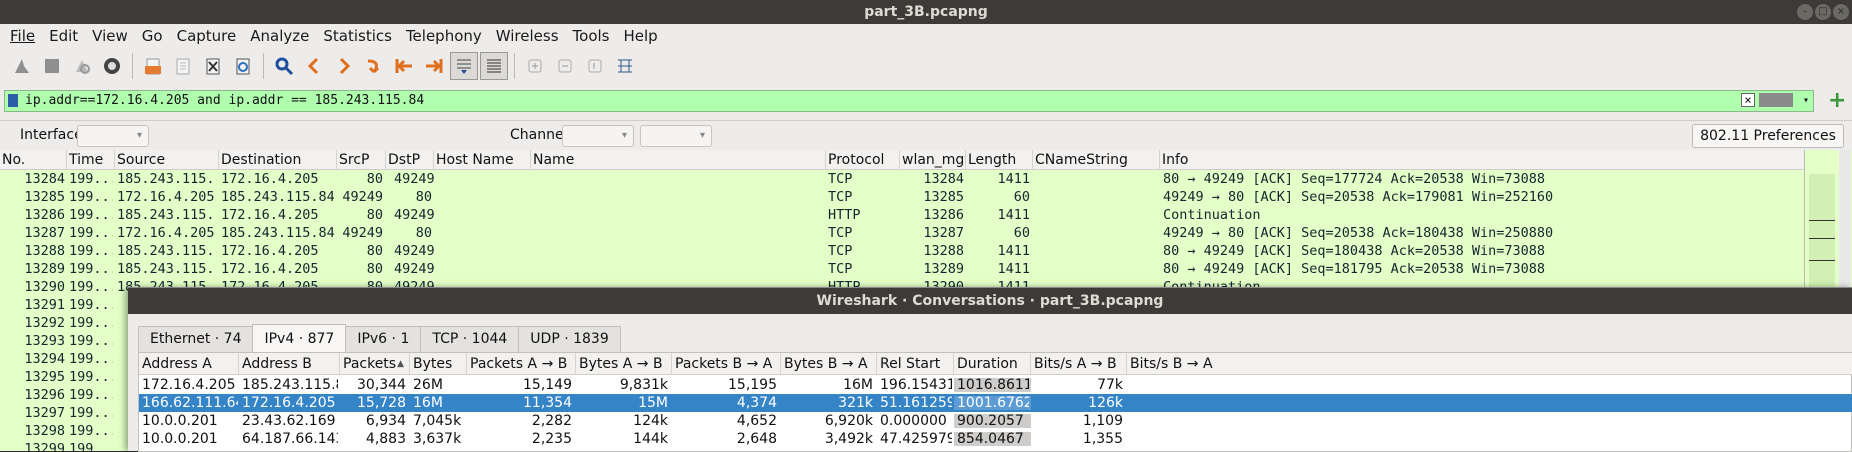  What do you see at coordinates (595, 66) in the screenshot?
I see `normal-size-icon` at bounding box center [595, 66].